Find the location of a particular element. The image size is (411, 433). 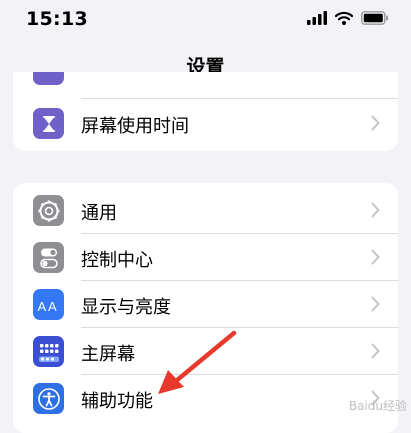

row-general: 通用 is located at coordinates (205, 210).